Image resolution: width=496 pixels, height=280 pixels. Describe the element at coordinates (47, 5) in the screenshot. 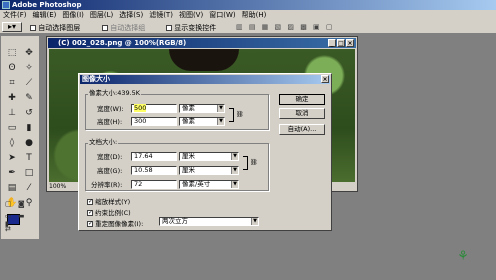

I see `app-title: Adobe Photoshop` at that location.